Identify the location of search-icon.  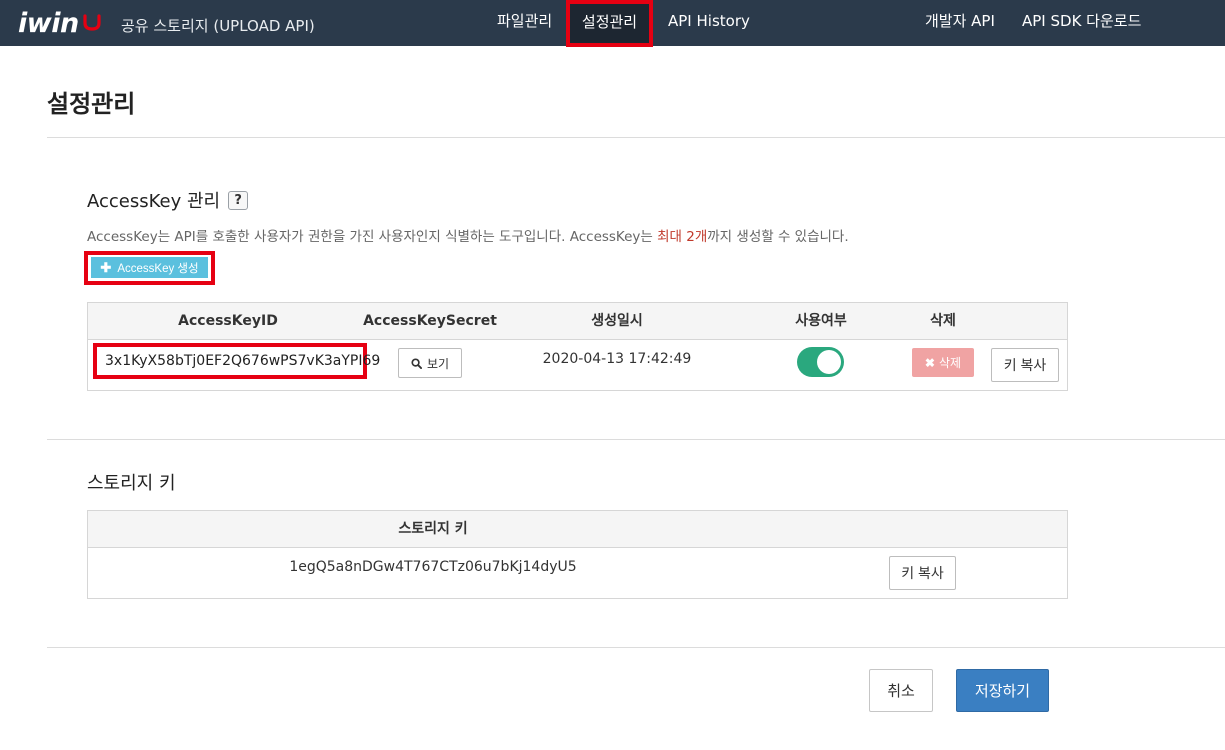
(416, 363).